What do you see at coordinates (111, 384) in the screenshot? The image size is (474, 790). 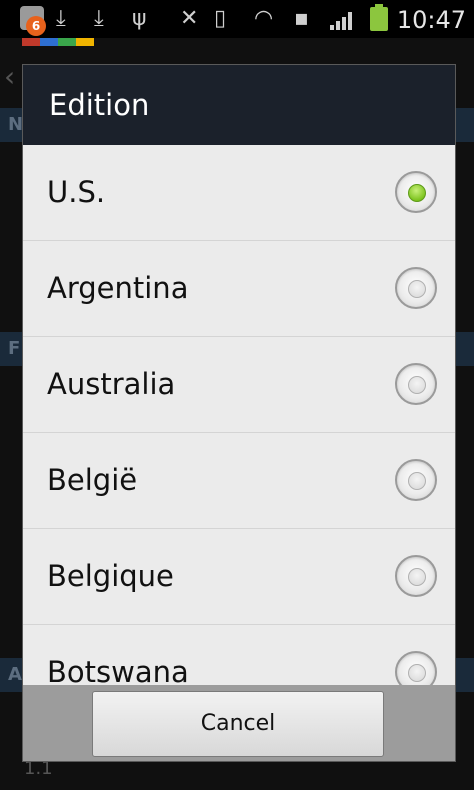 I see `option-label: Australia` at bounding box center [111, 384].